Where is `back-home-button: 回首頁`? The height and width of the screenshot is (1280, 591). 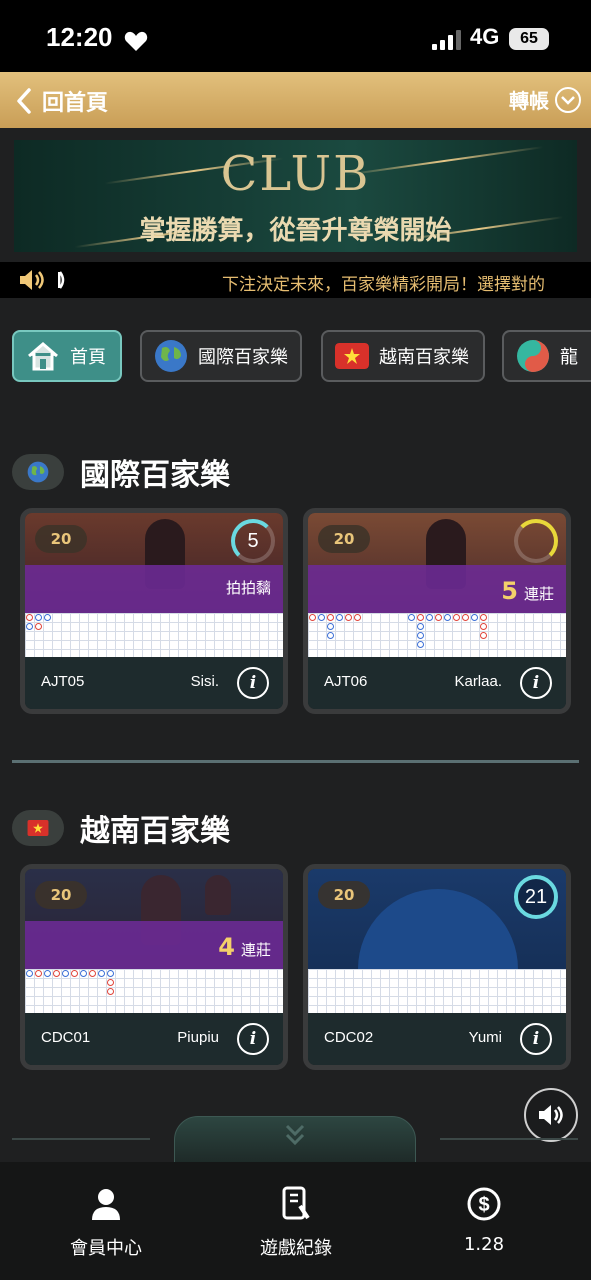 back-home-button: 回首頁 is located at coordinates (62, 101).